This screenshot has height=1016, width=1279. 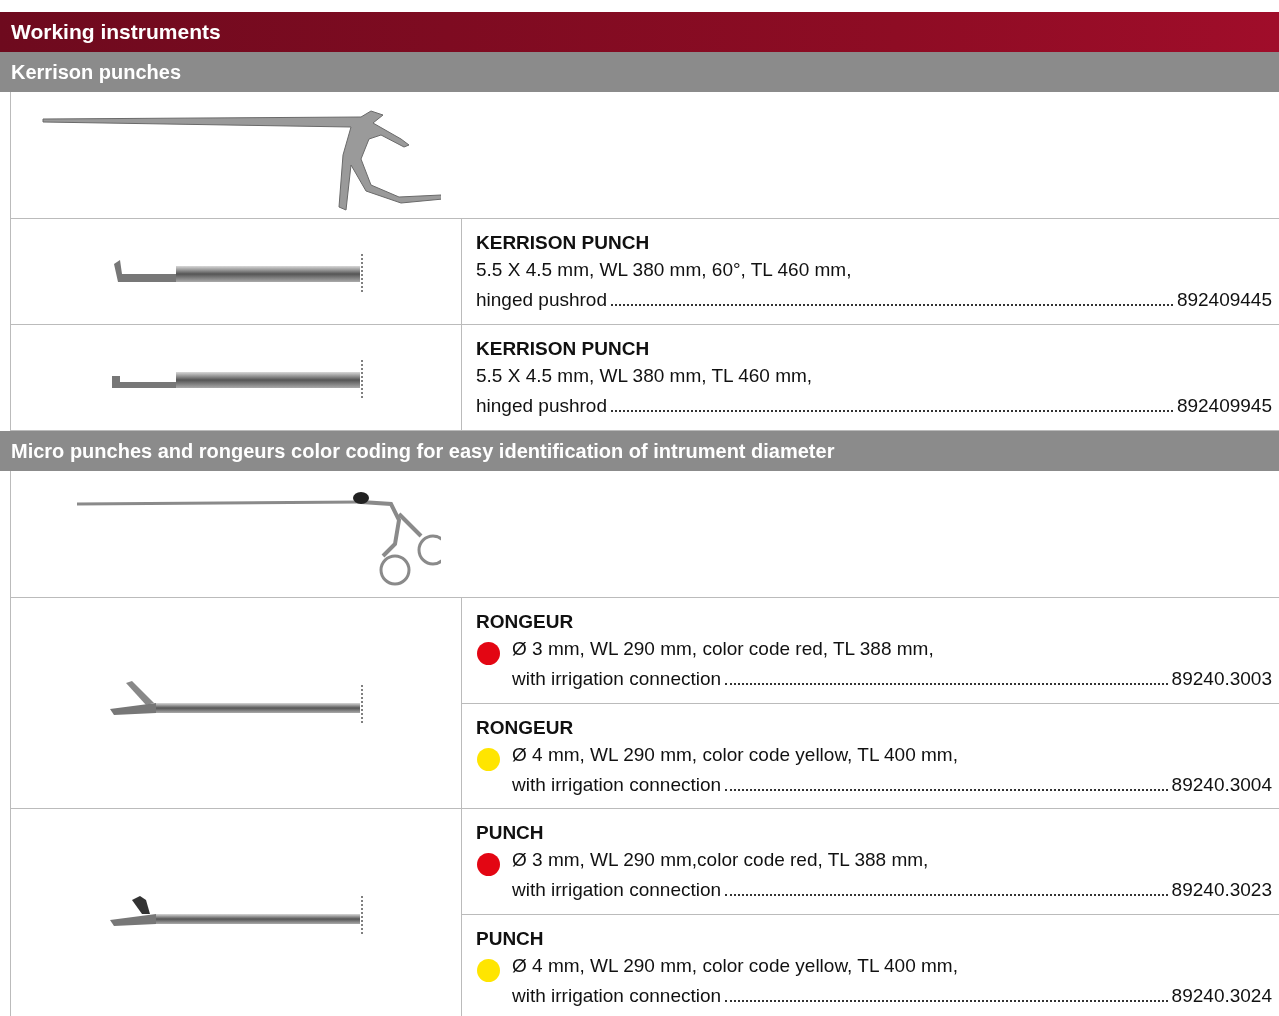 What do you see at coordinates (721, 860) in the screenshot?
I see `product-spec: Ø 3 mm, WL 290 mm,color code red, TL 388 mm,` at bounding box center [721, 860].